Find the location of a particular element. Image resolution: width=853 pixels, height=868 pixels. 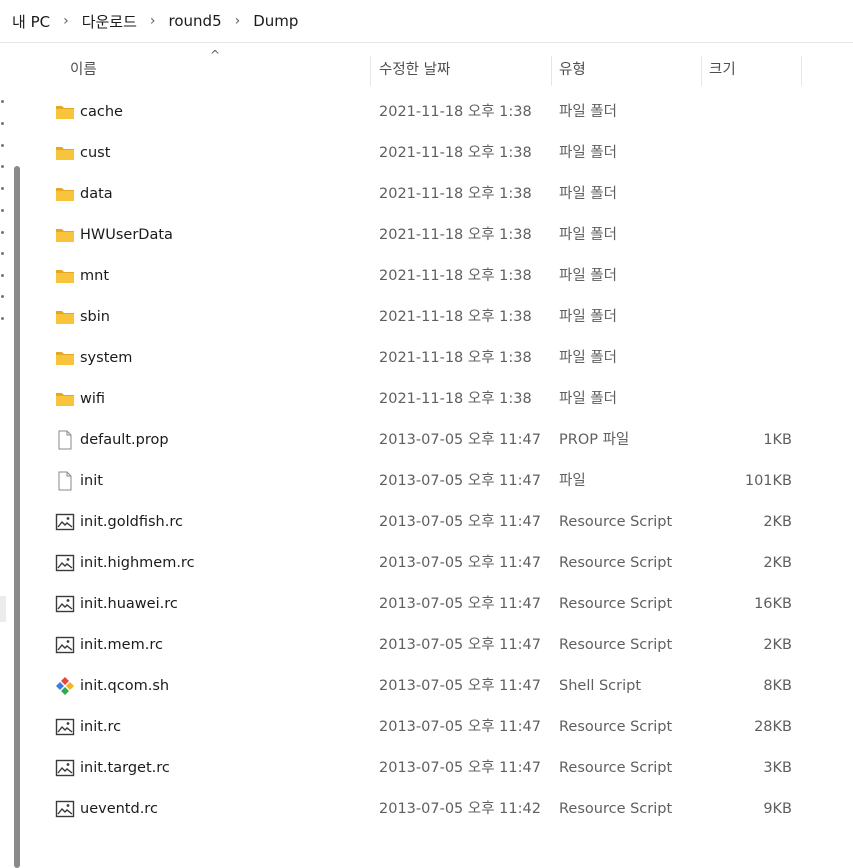

file-name: default.prop is located at coordinates (124, 440).